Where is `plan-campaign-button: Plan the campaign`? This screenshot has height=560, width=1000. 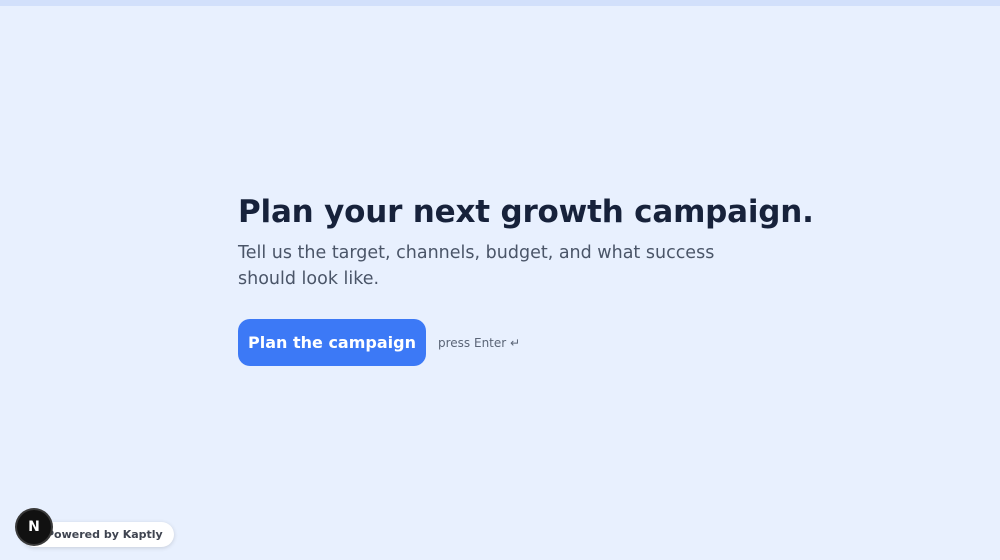 plan-campaign-button: Plan the campaign is located at coordinates (332, 342).